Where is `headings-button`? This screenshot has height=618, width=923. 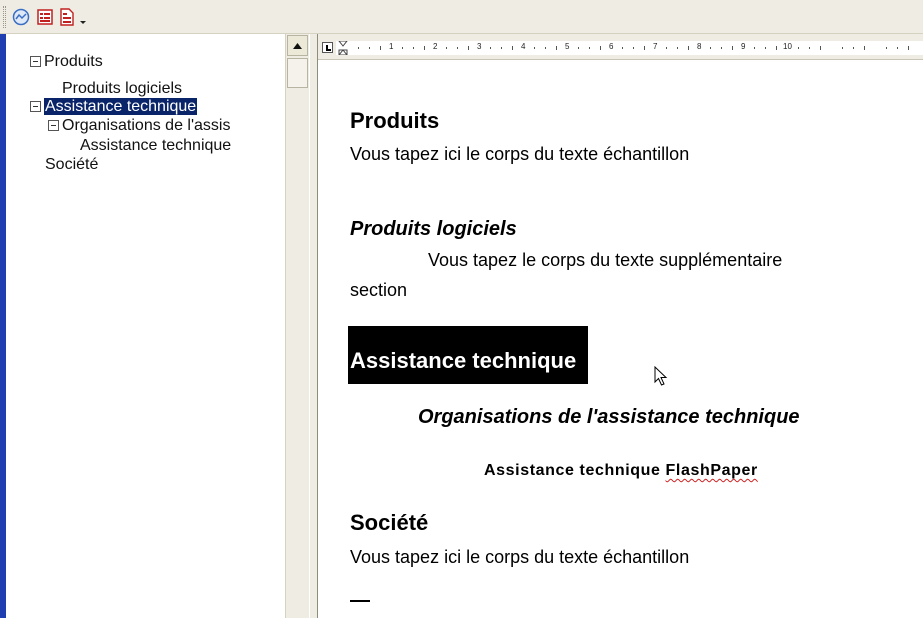
headings-button is located at coordinates (45, 17).